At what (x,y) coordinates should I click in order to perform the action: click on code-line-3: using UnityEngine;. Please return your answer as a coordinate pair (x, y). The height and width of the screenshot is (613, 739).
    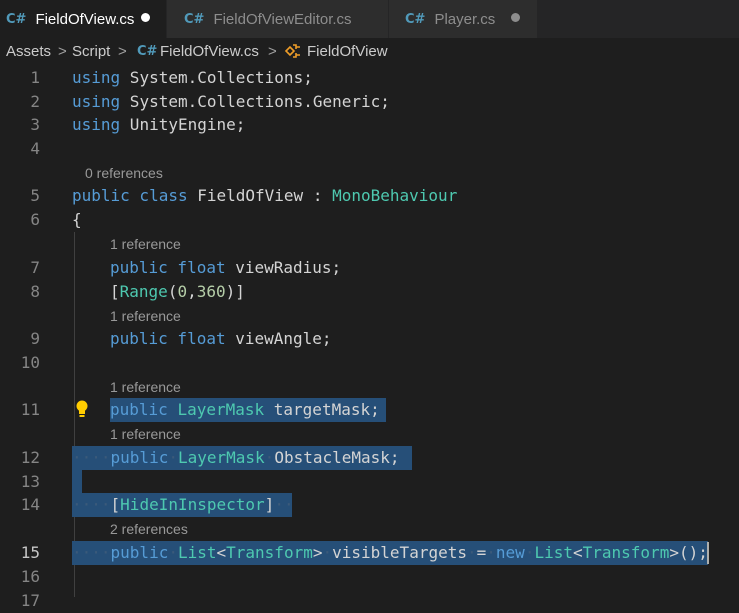
    Looking at the image, I should click on (158, 125).